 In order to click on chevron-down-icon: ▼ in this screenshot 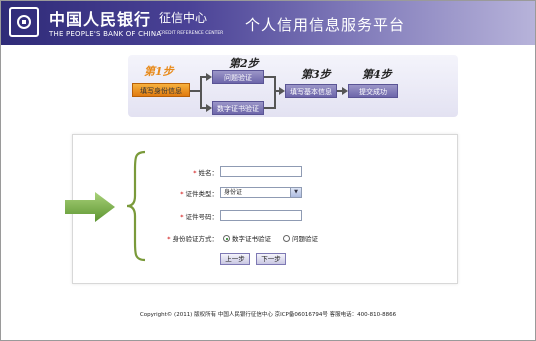, I will do `click(295, 192)`.